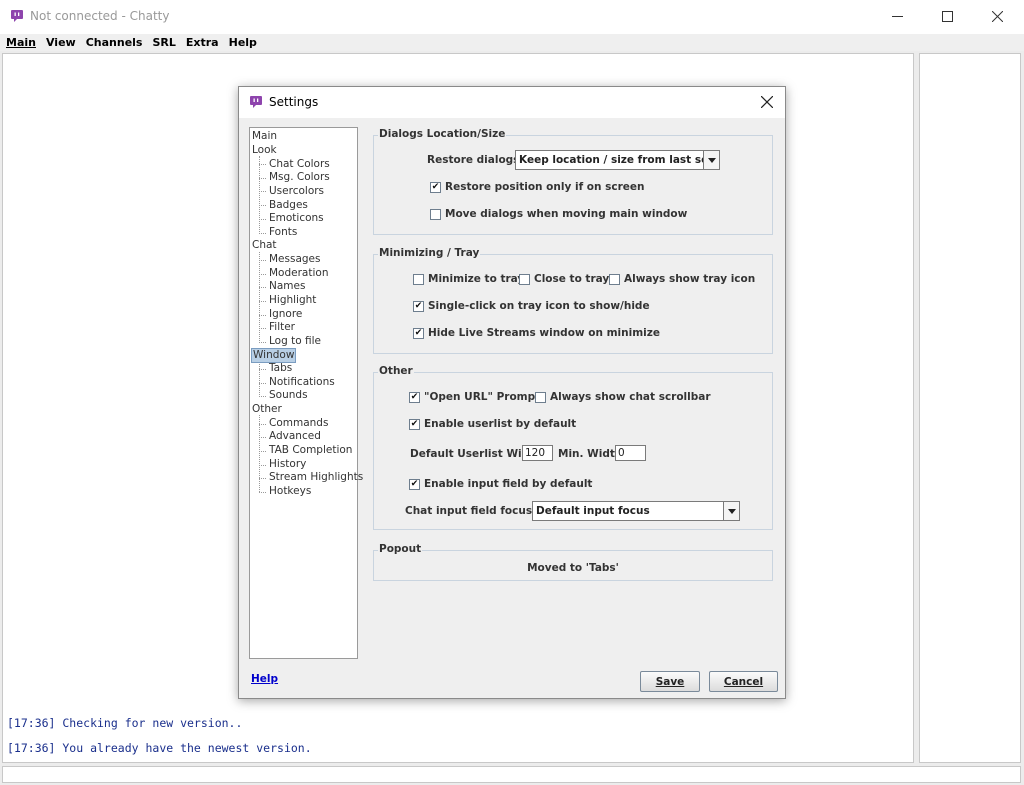  I want to click on nav-messages: Messages, so click(295, 259).